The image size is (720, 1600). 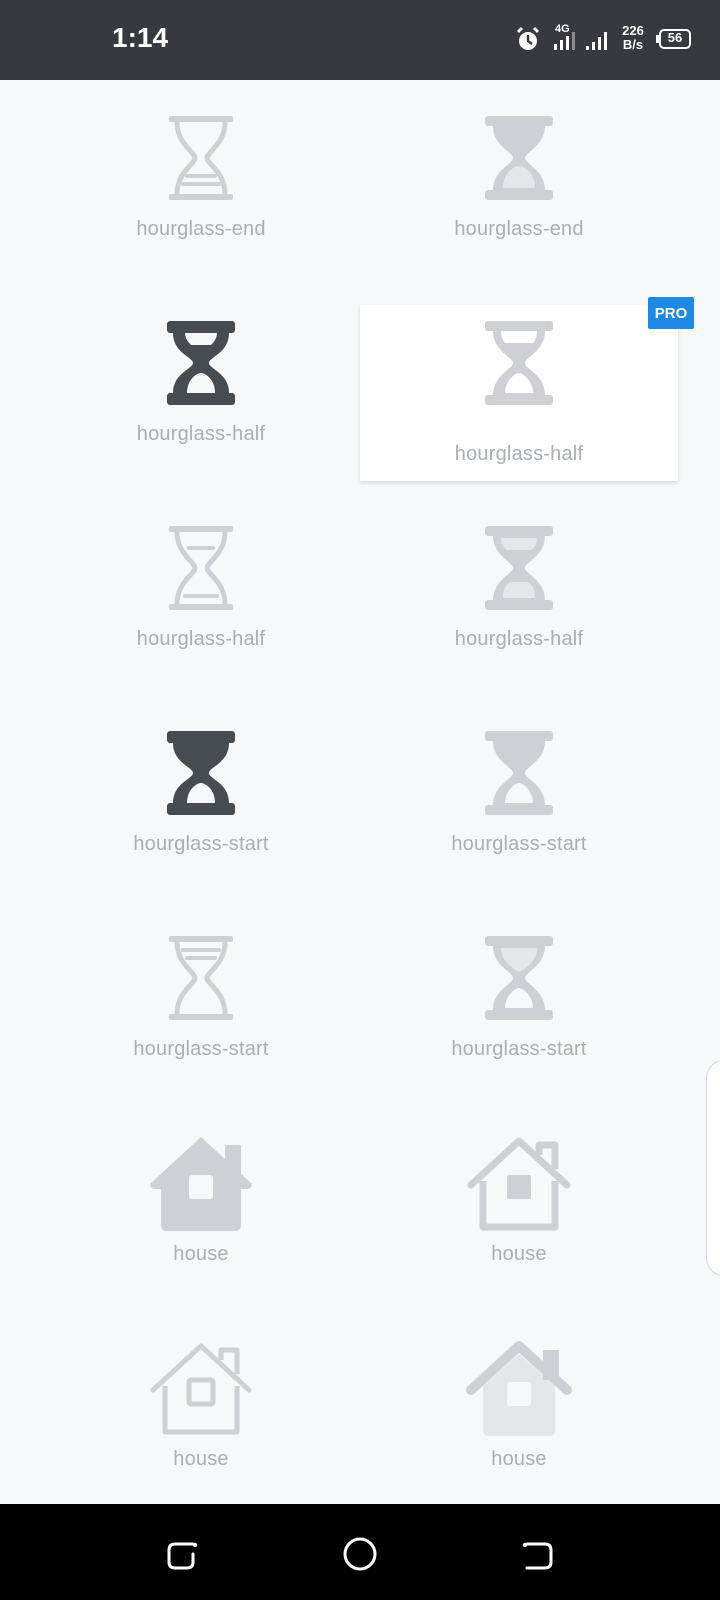 What do you see at coordinates (528, 38) in the screenshot?
I see `alarm-icon` at bounding box center [528, 38].